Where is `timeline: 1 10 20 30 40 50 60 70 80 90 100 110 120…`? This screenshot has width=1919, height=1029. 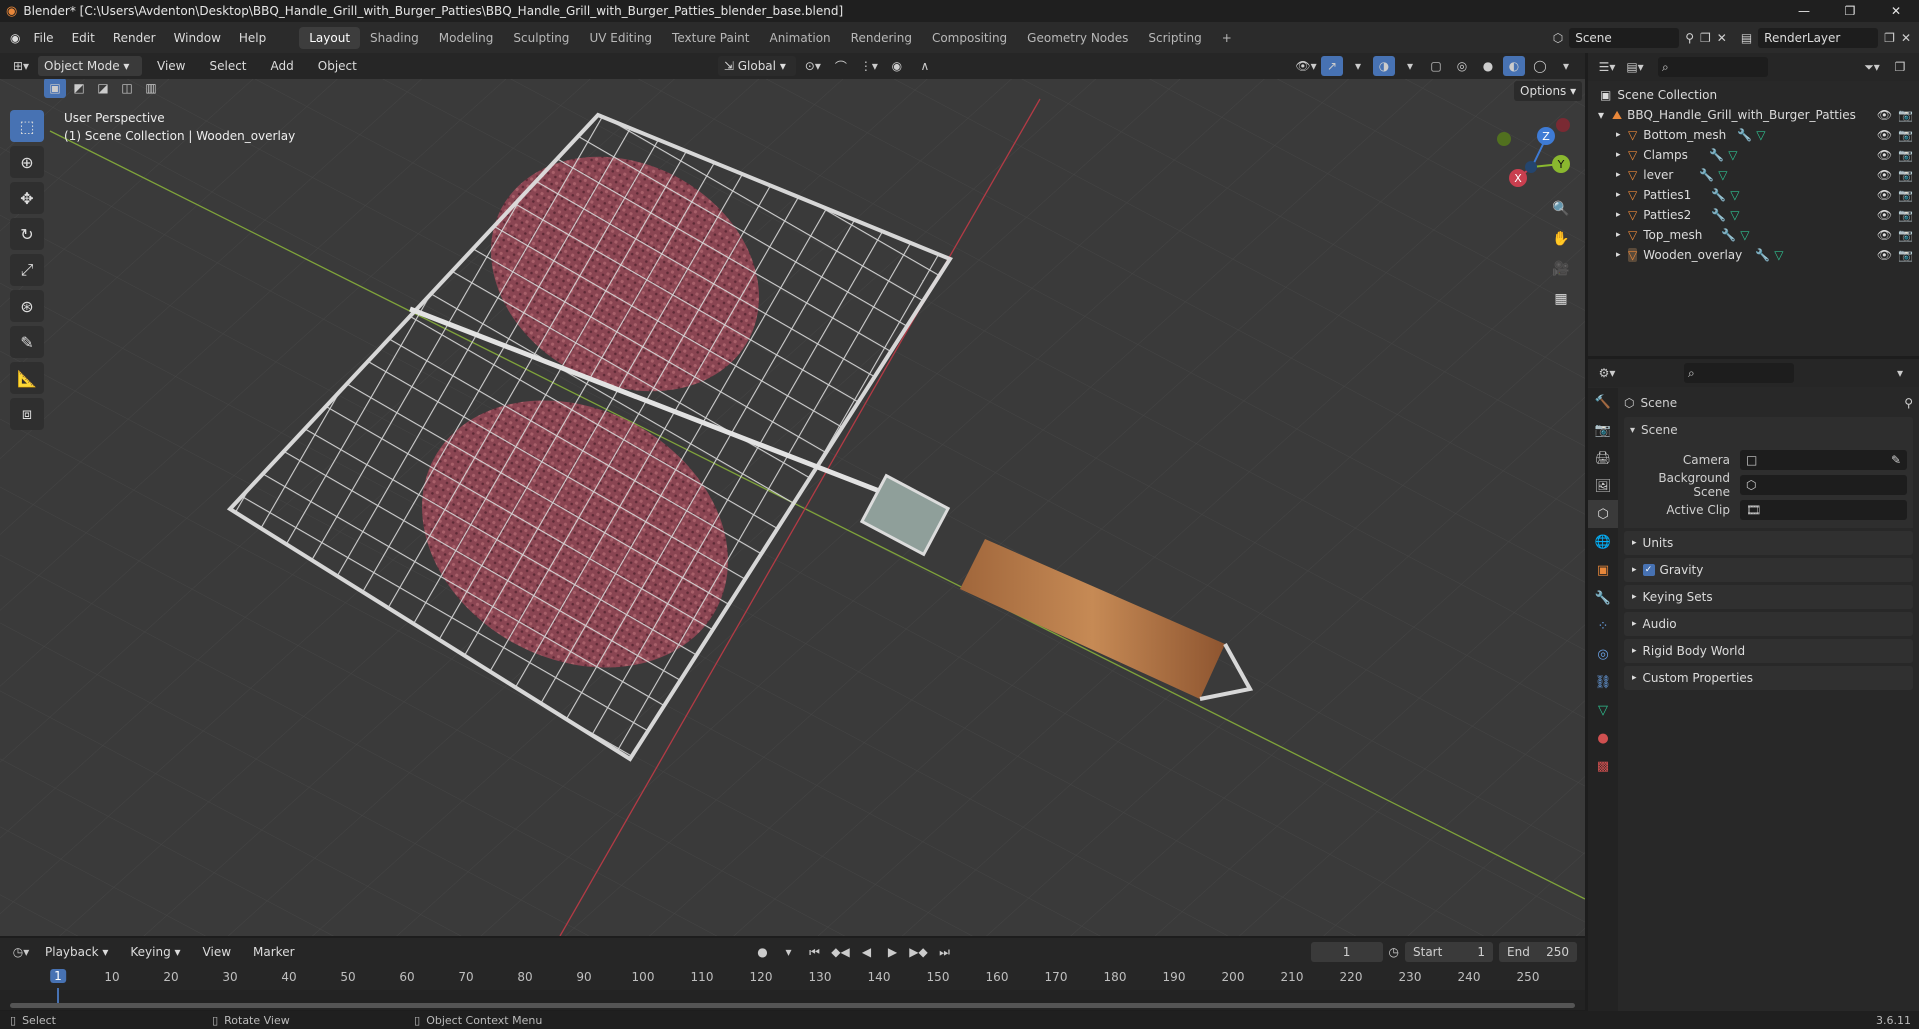
timeline: 1 10 20 30 40 50 60 70 80 90 100 110 120… is located at coordinates (792, 988).